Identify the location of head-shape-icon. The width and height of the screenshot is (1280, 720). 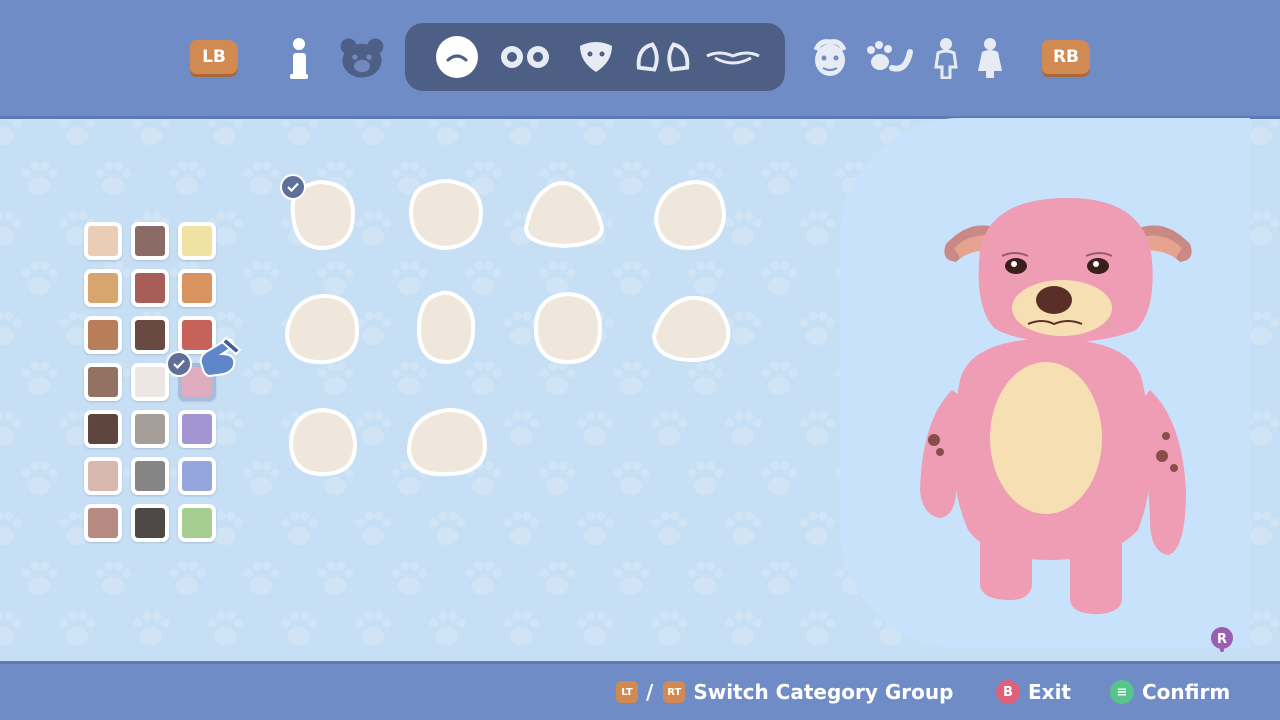
(457, 57).